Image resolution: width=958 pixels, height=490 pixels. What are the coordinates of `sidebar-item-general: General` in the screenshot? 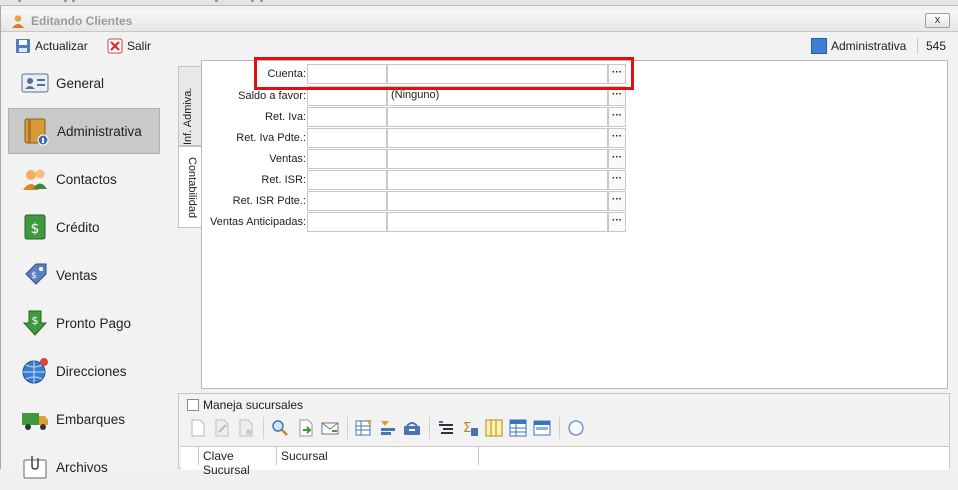 It's located at (84, 83).